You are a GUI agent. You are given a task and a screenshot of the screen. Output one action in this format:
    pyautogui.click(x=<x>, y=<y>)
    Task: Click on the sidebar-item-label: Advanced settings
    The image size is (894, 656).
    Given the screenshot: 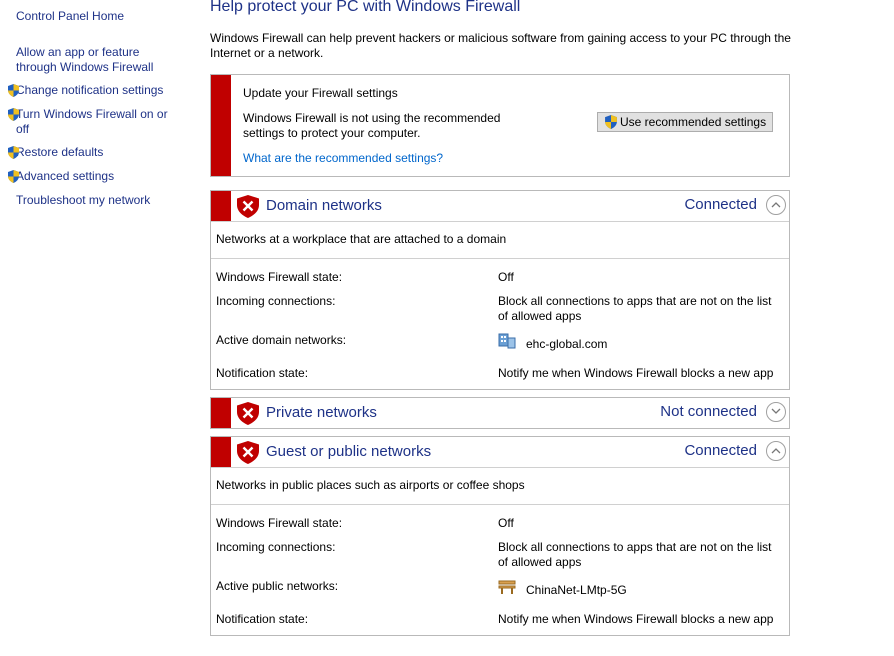 What is the action you would take?
    pyautogui.click(x=65, y=176)
    